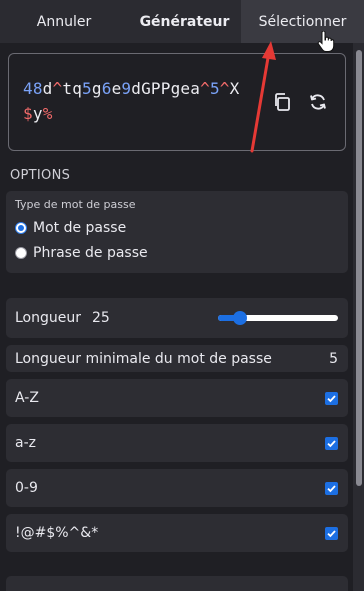  I want to click on min-length-value: 5, so click(333, 359).